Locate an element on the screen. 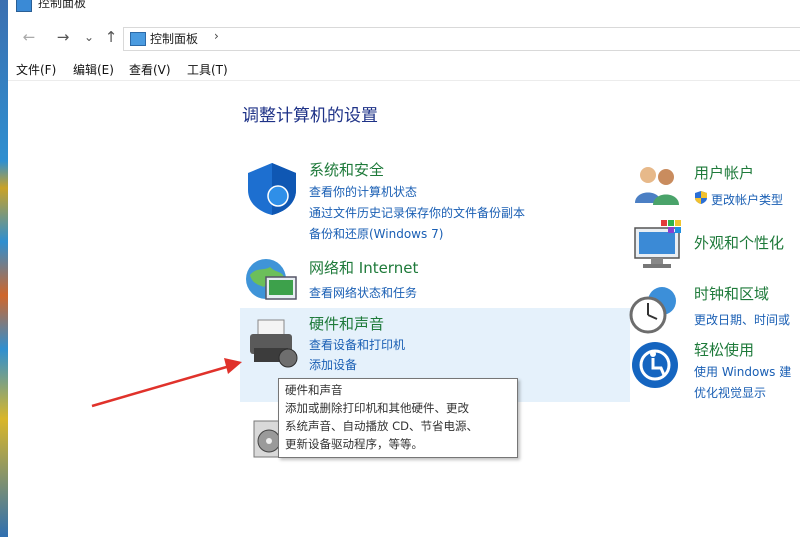  annotation-arrow is located at coordinates (166, 383).